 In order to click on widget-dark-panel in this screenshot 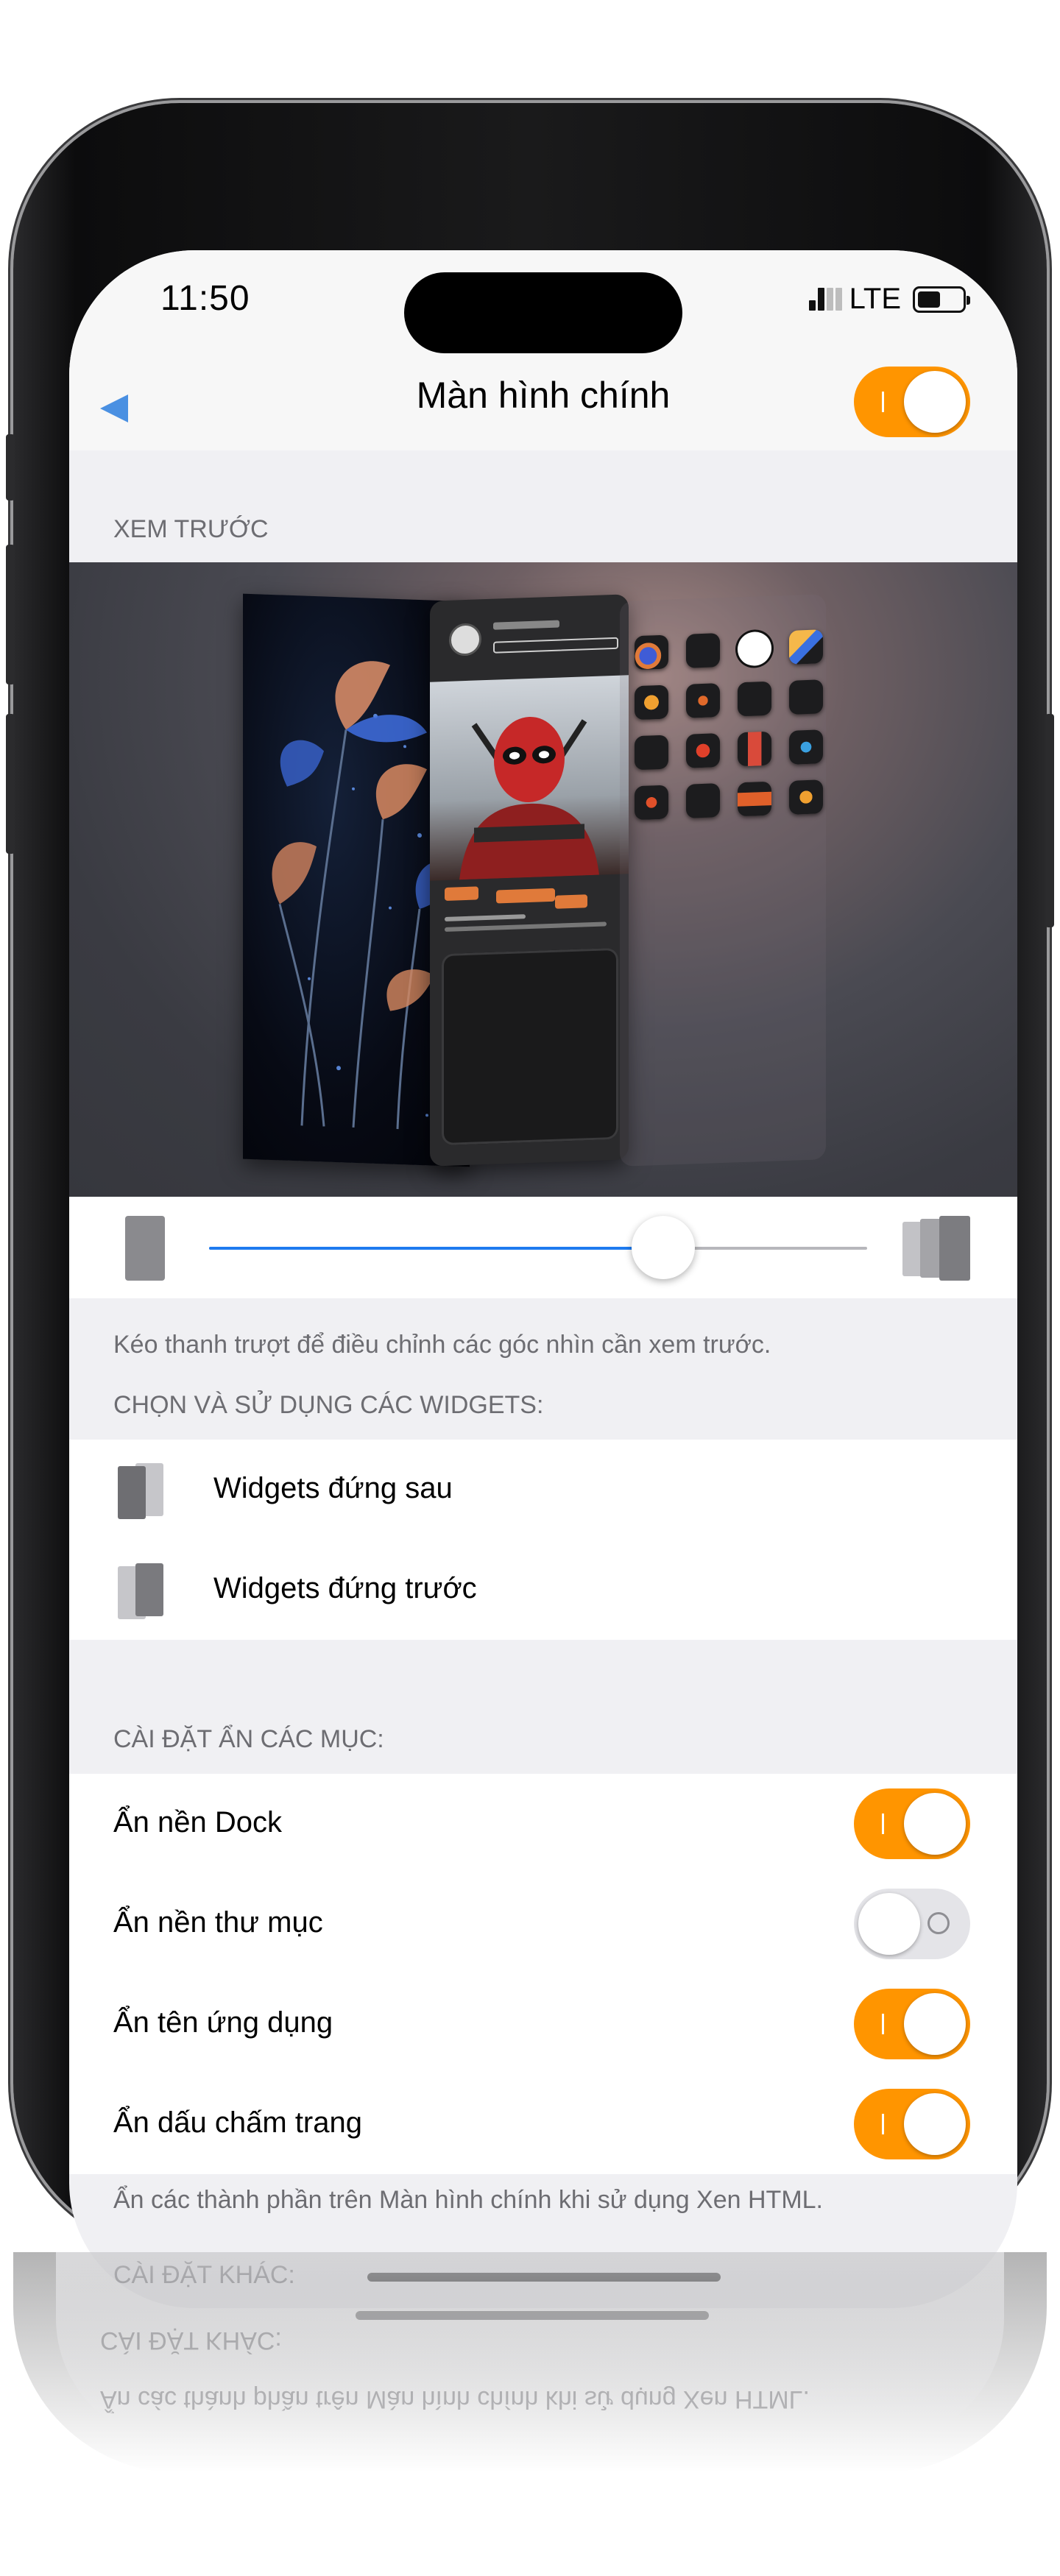, I will do `click(530, 1046)`.